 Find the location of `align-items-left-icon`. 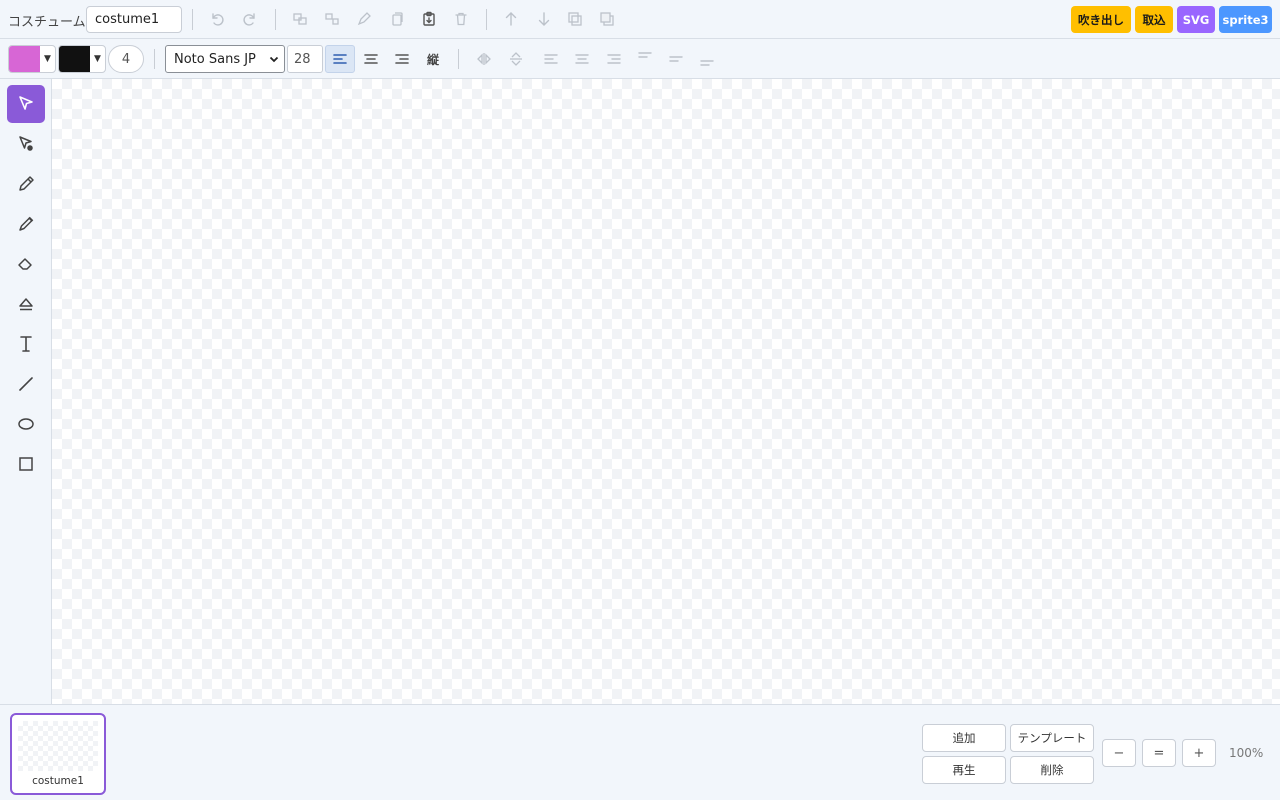

align-items-left-icon is located at coordinates (551, 59).